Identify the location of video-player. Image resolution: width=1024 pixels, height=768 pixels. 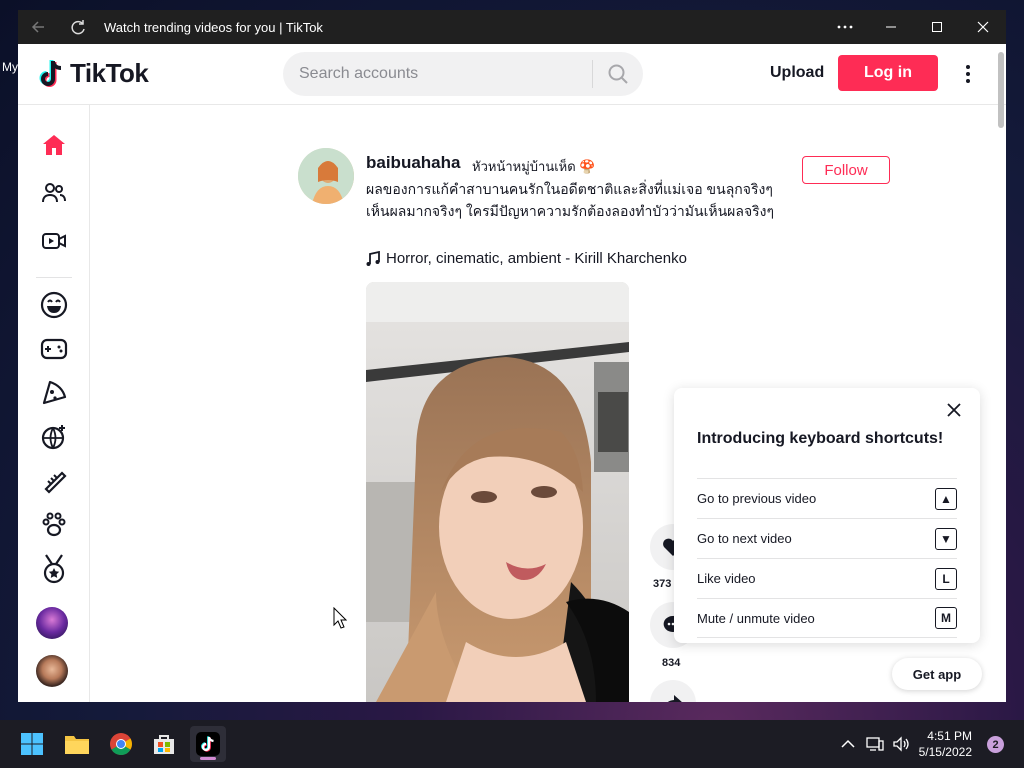
(497, 492).